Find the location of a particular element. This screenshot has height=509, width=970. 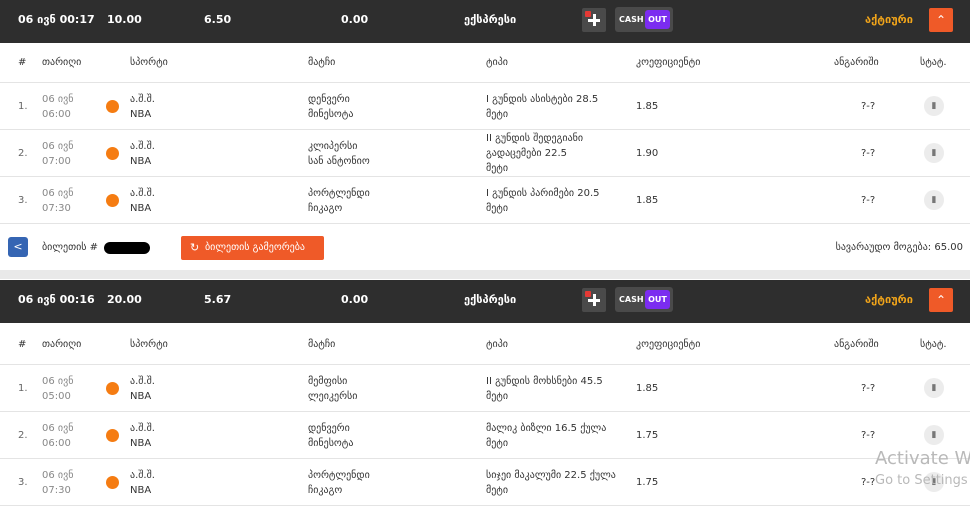

col-stat: სტატ. is located at coordinates (933, 62).